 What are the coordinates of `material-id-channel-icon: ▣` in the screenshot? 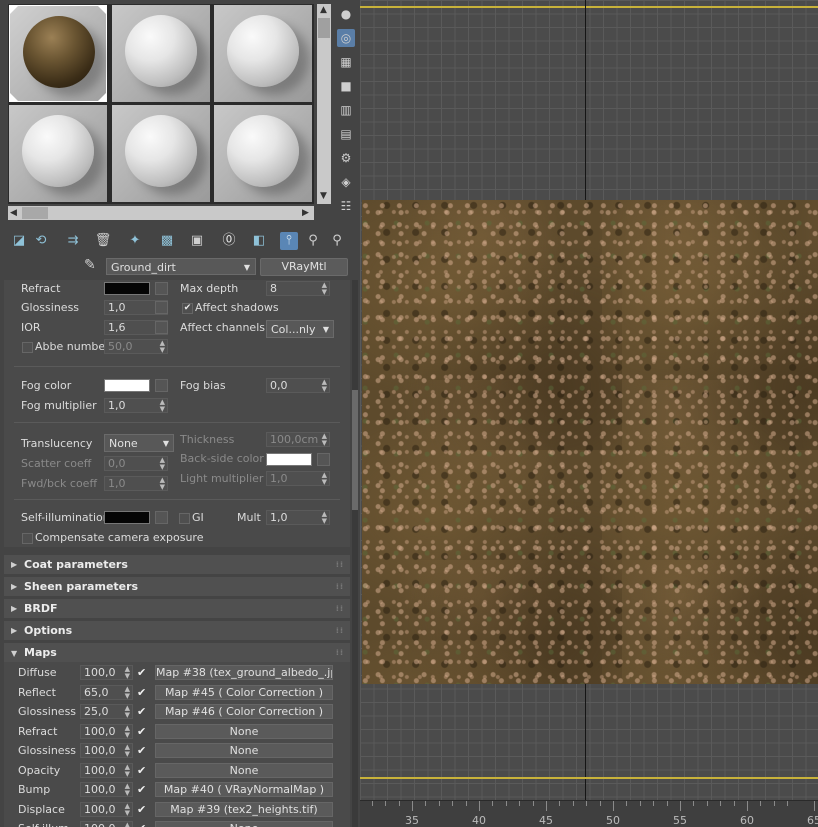 It's located at (197, 241).